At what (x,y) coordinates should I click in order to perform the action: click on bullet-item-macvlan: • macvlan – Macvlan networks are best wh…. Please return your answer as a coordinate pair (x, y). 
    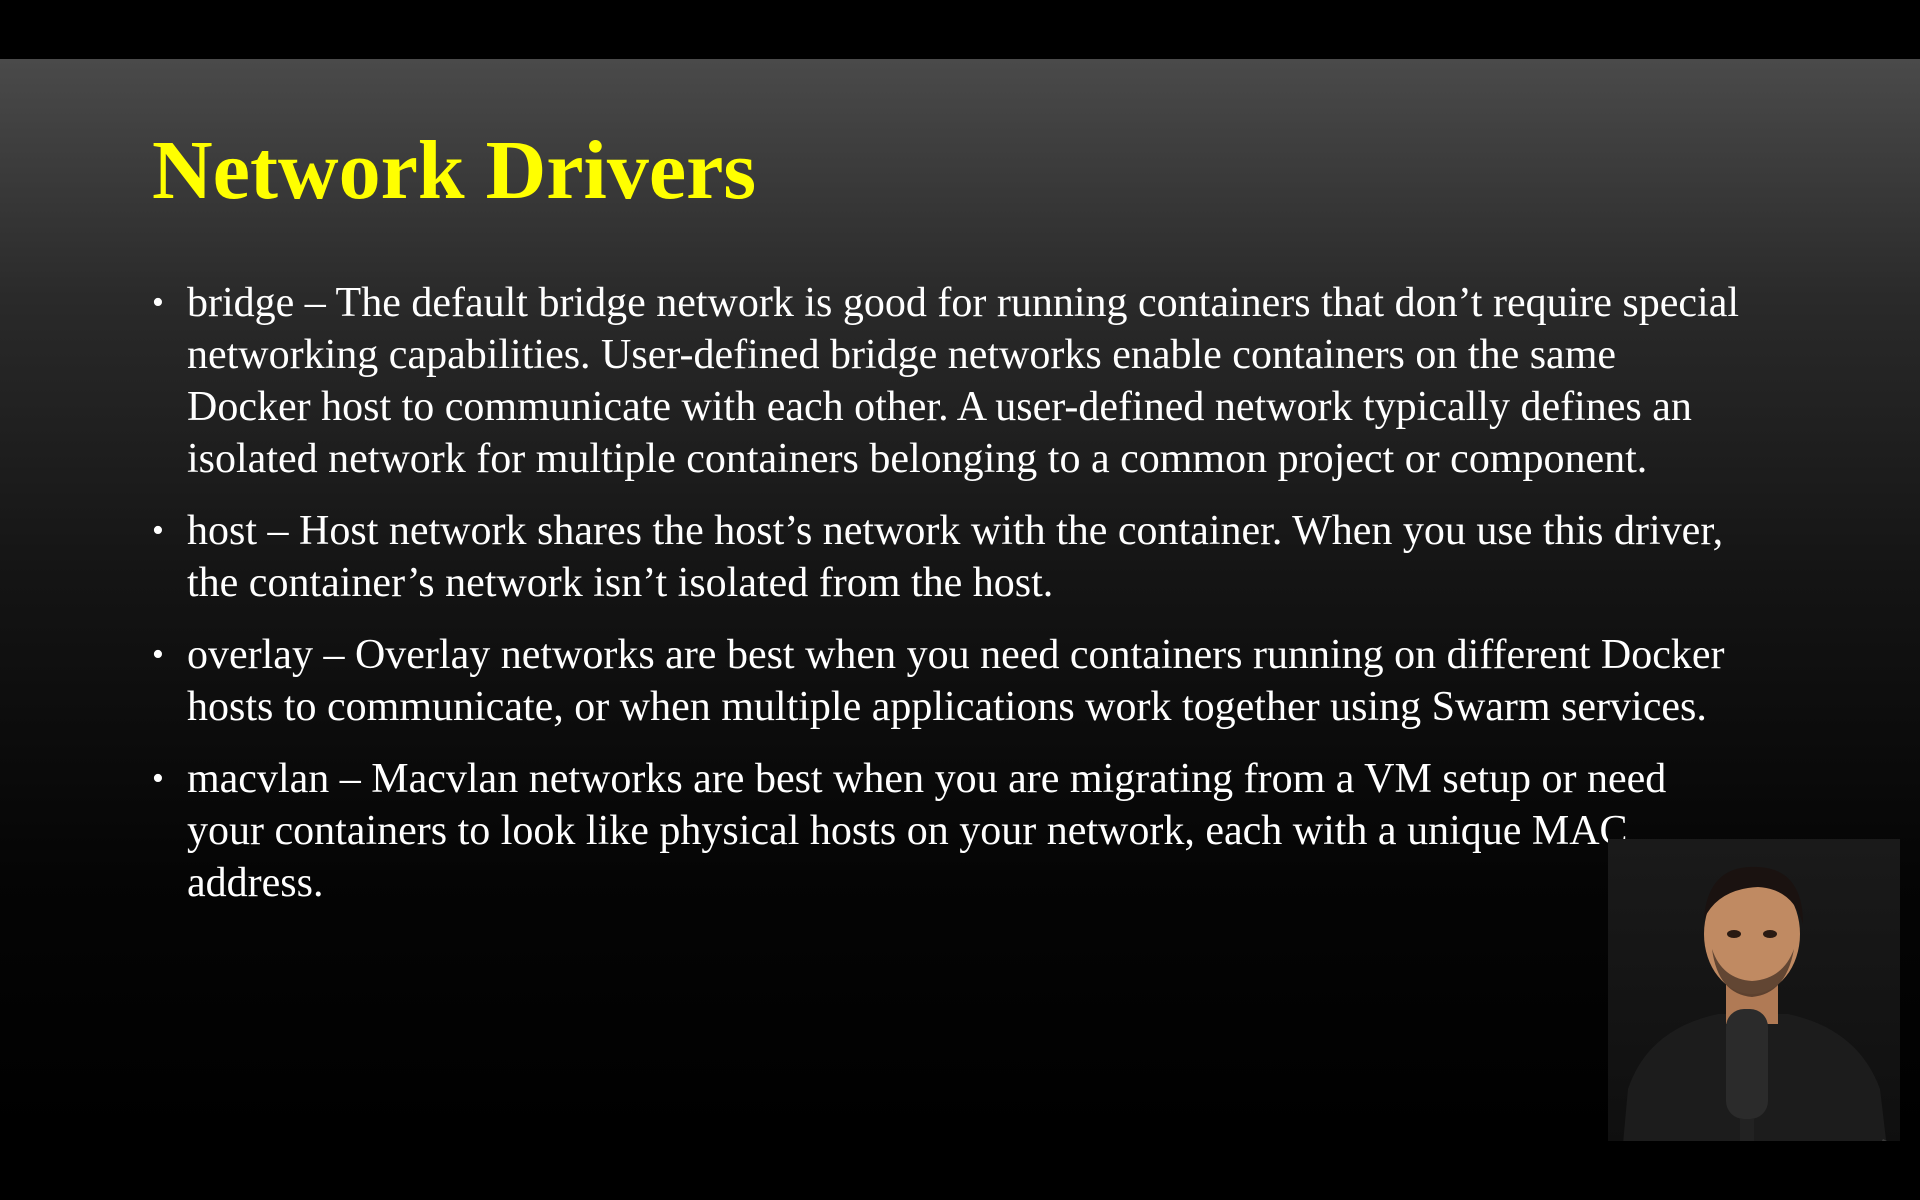
    Looking at the image, I should click on (947, 831).